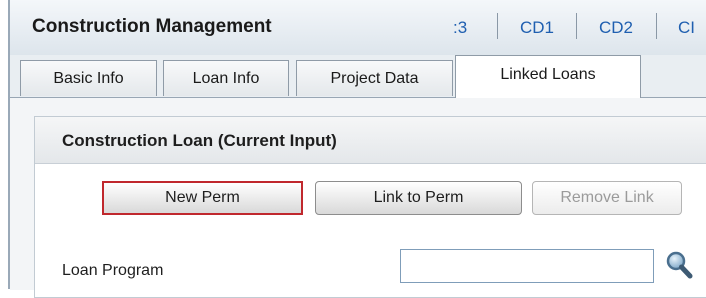  Describe the element at coordinates (537, 28) in the screenshot. I see `top-tab-cd1: CD1` at that location.